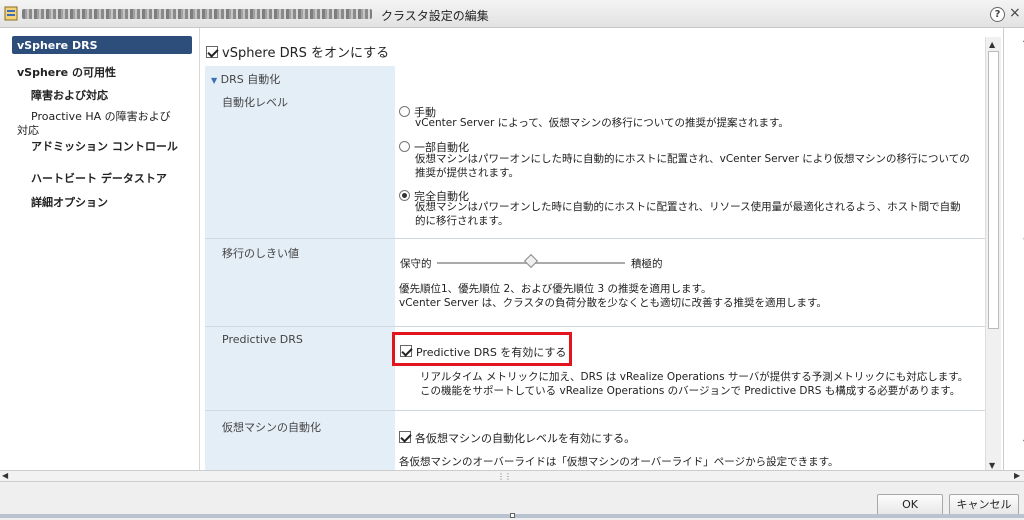 The width and height of the screenshot is (1024, 520). What do you see at coordinates (212, 52) in the screenshot?
I see `enable-drs-checkbox` at bounding box center [212, 52].